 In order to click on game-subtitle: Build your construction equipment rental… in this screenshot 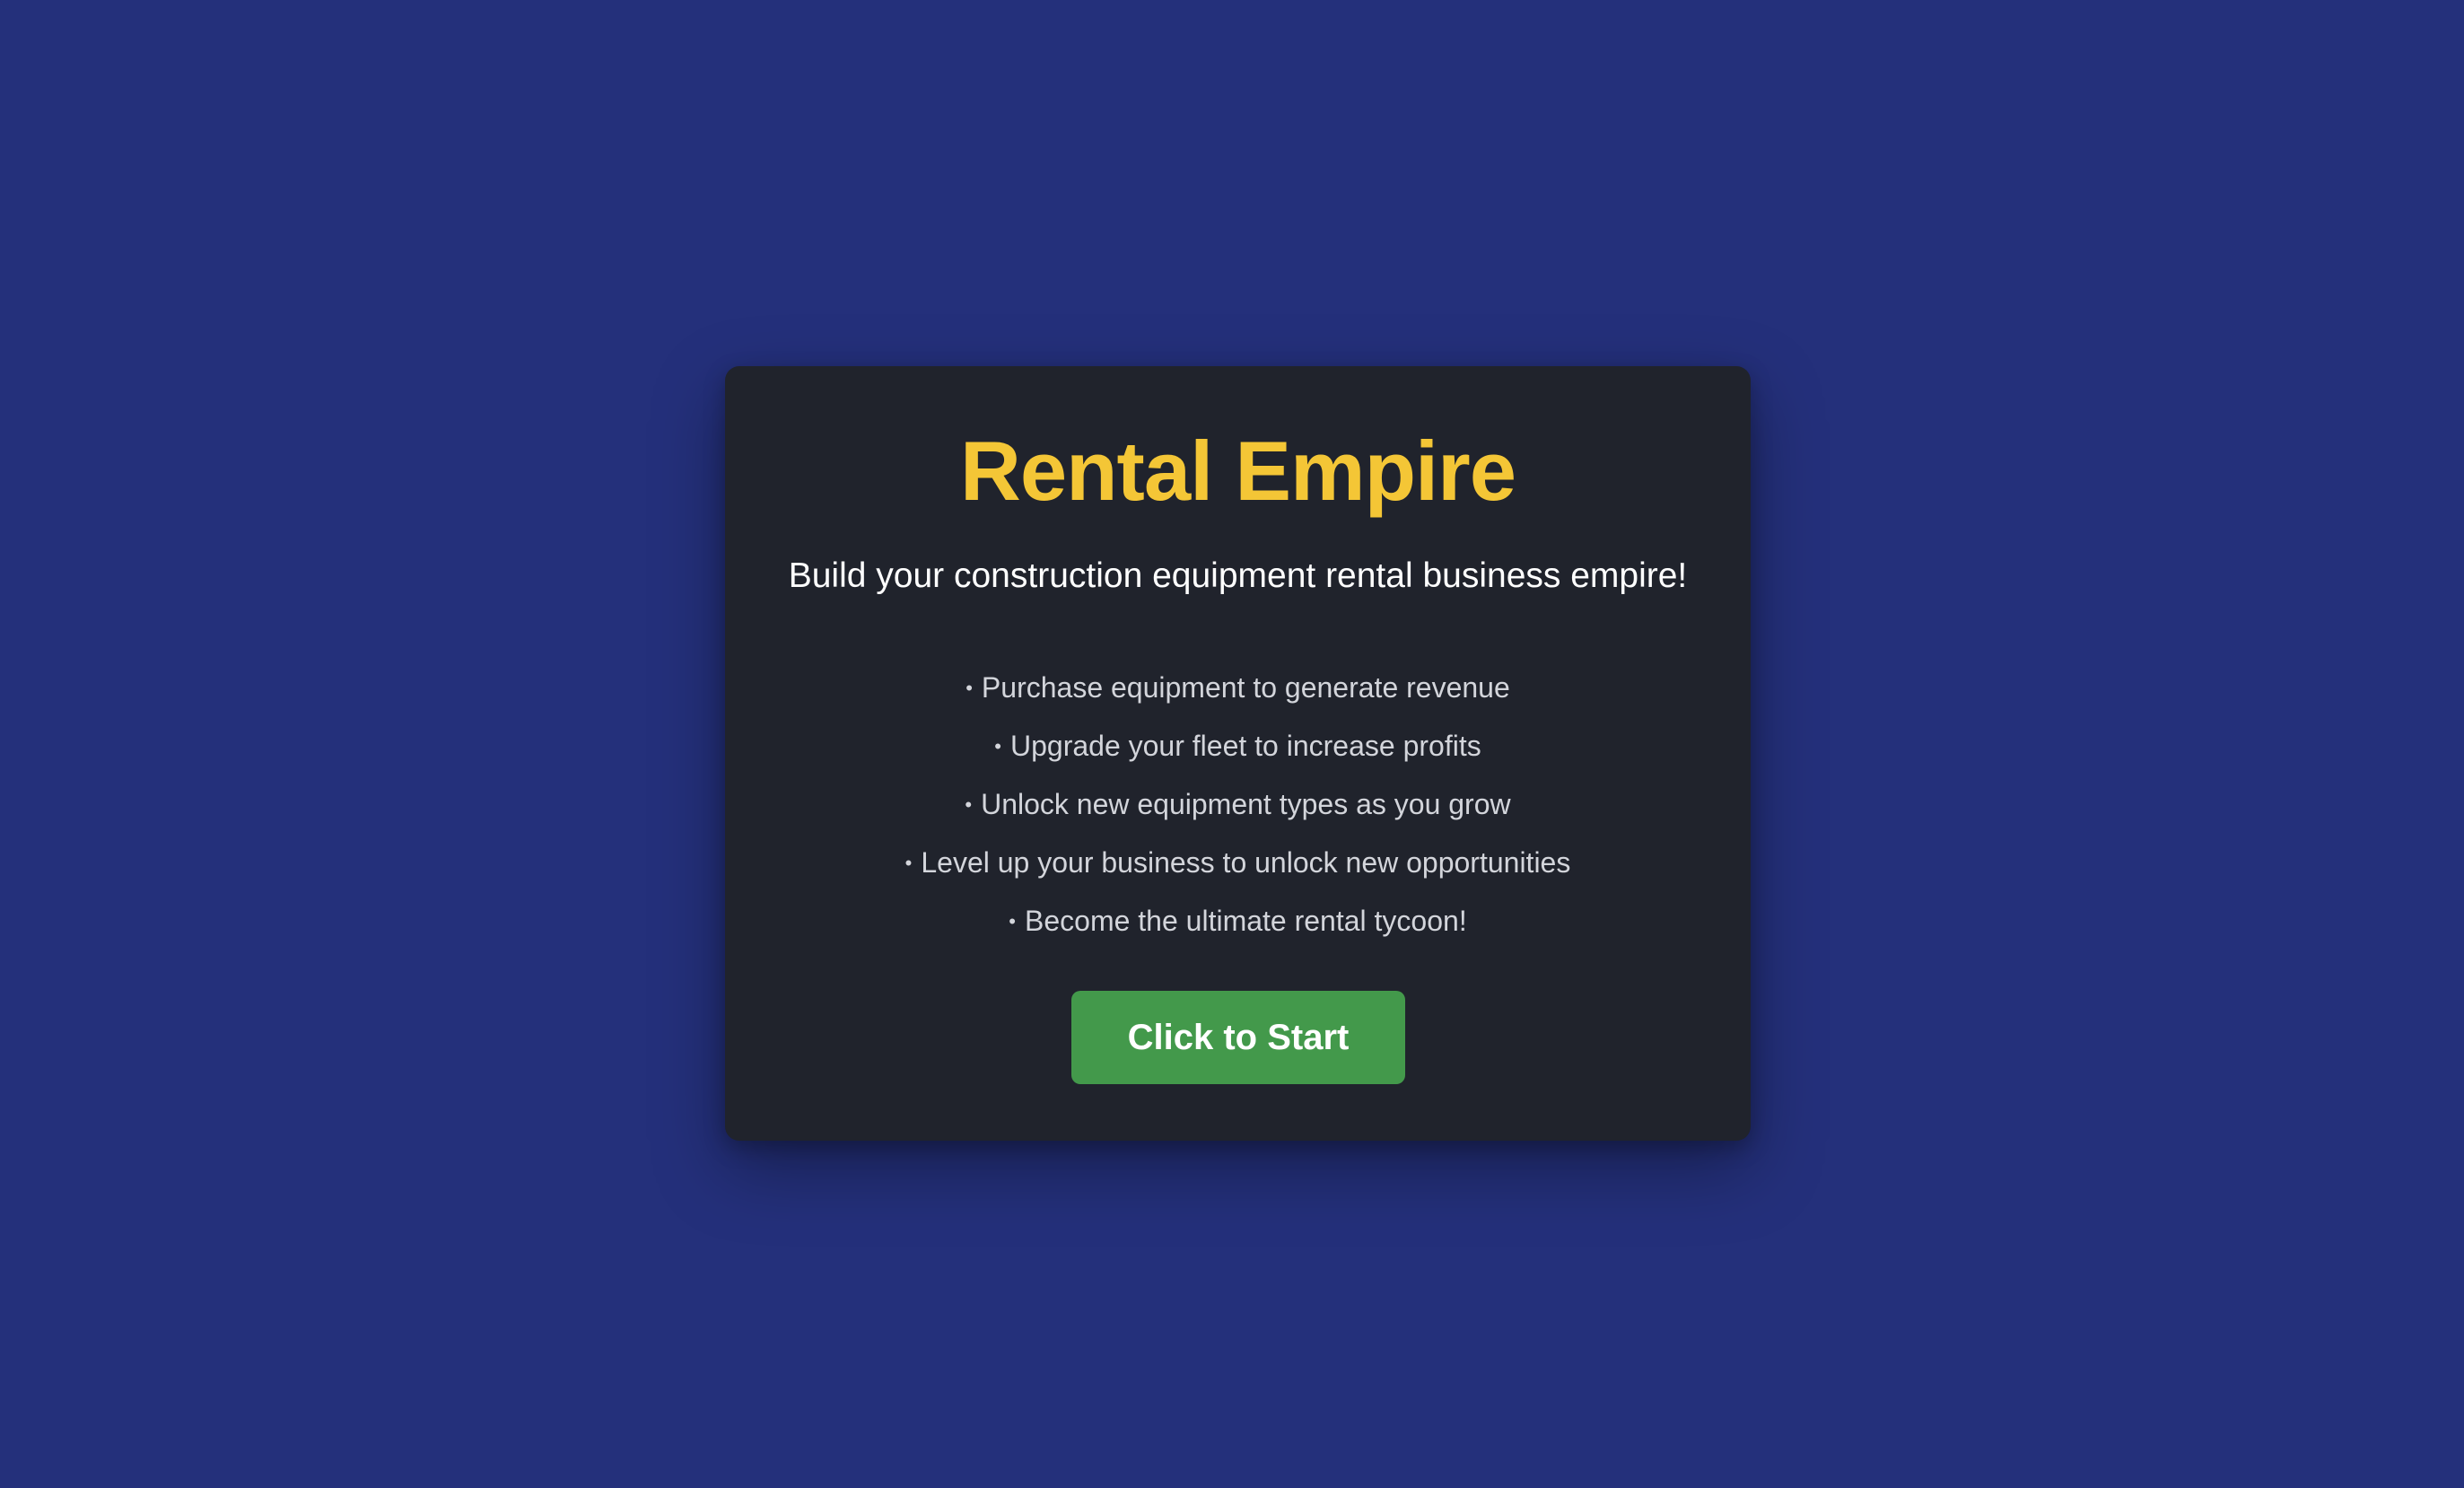, I will do `click(1238, 575)`.